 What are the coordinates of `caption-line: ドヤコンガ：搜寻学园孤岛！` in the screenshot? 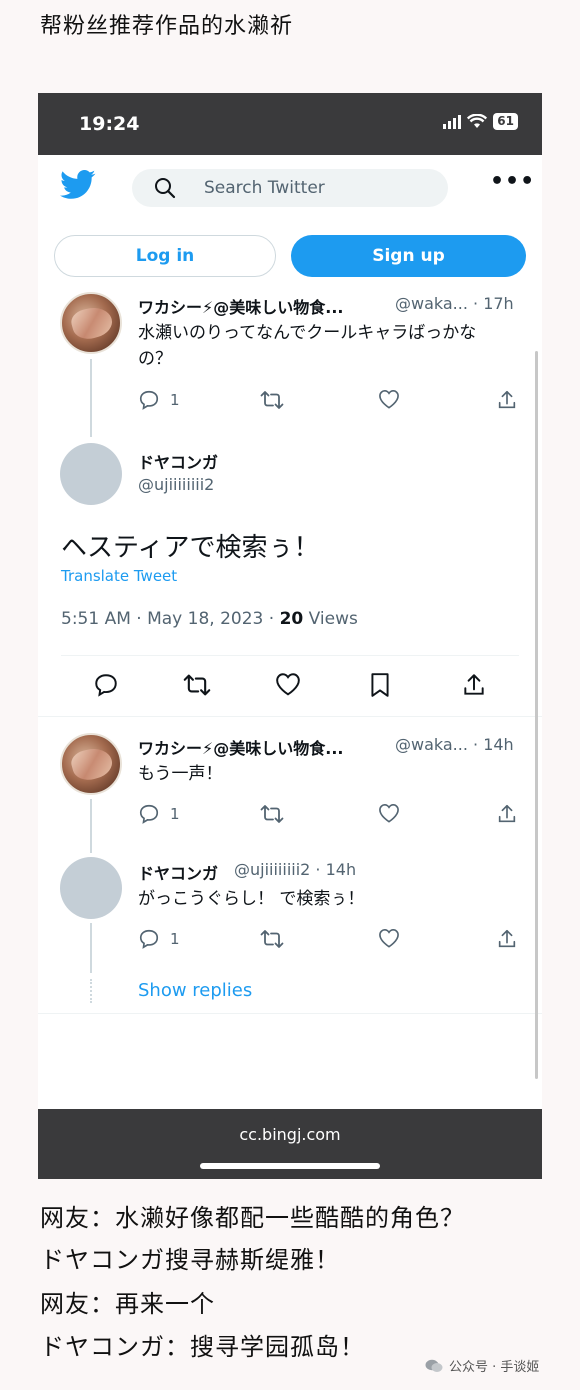 It's located at (202, 1347).